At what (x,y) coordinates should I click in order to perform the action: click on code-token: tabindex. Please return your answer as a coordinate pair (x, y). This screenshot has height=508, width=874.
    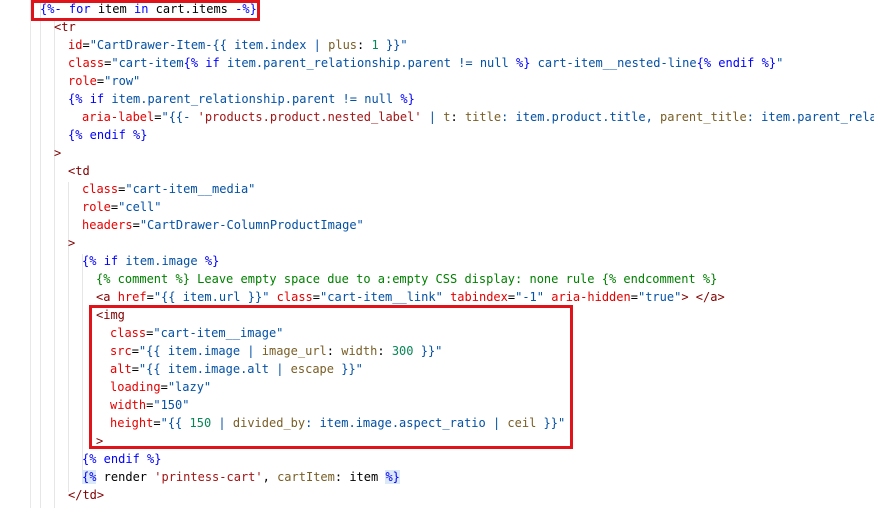
    Looking at the image, I should click on (479, 297).